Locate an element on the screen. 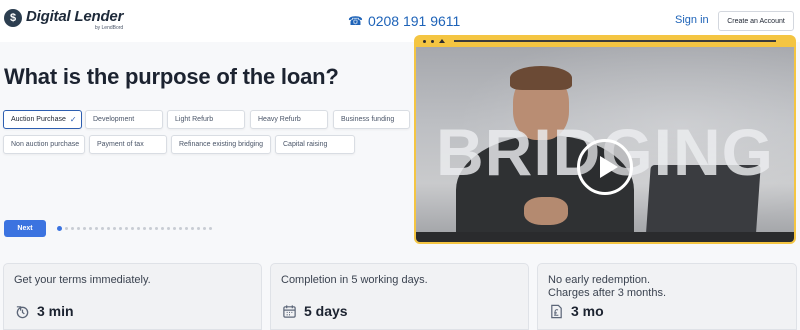 The height and width of the screenshot is (330, 800). logo-title: Digital Lender is located at coordinates (75, 16).